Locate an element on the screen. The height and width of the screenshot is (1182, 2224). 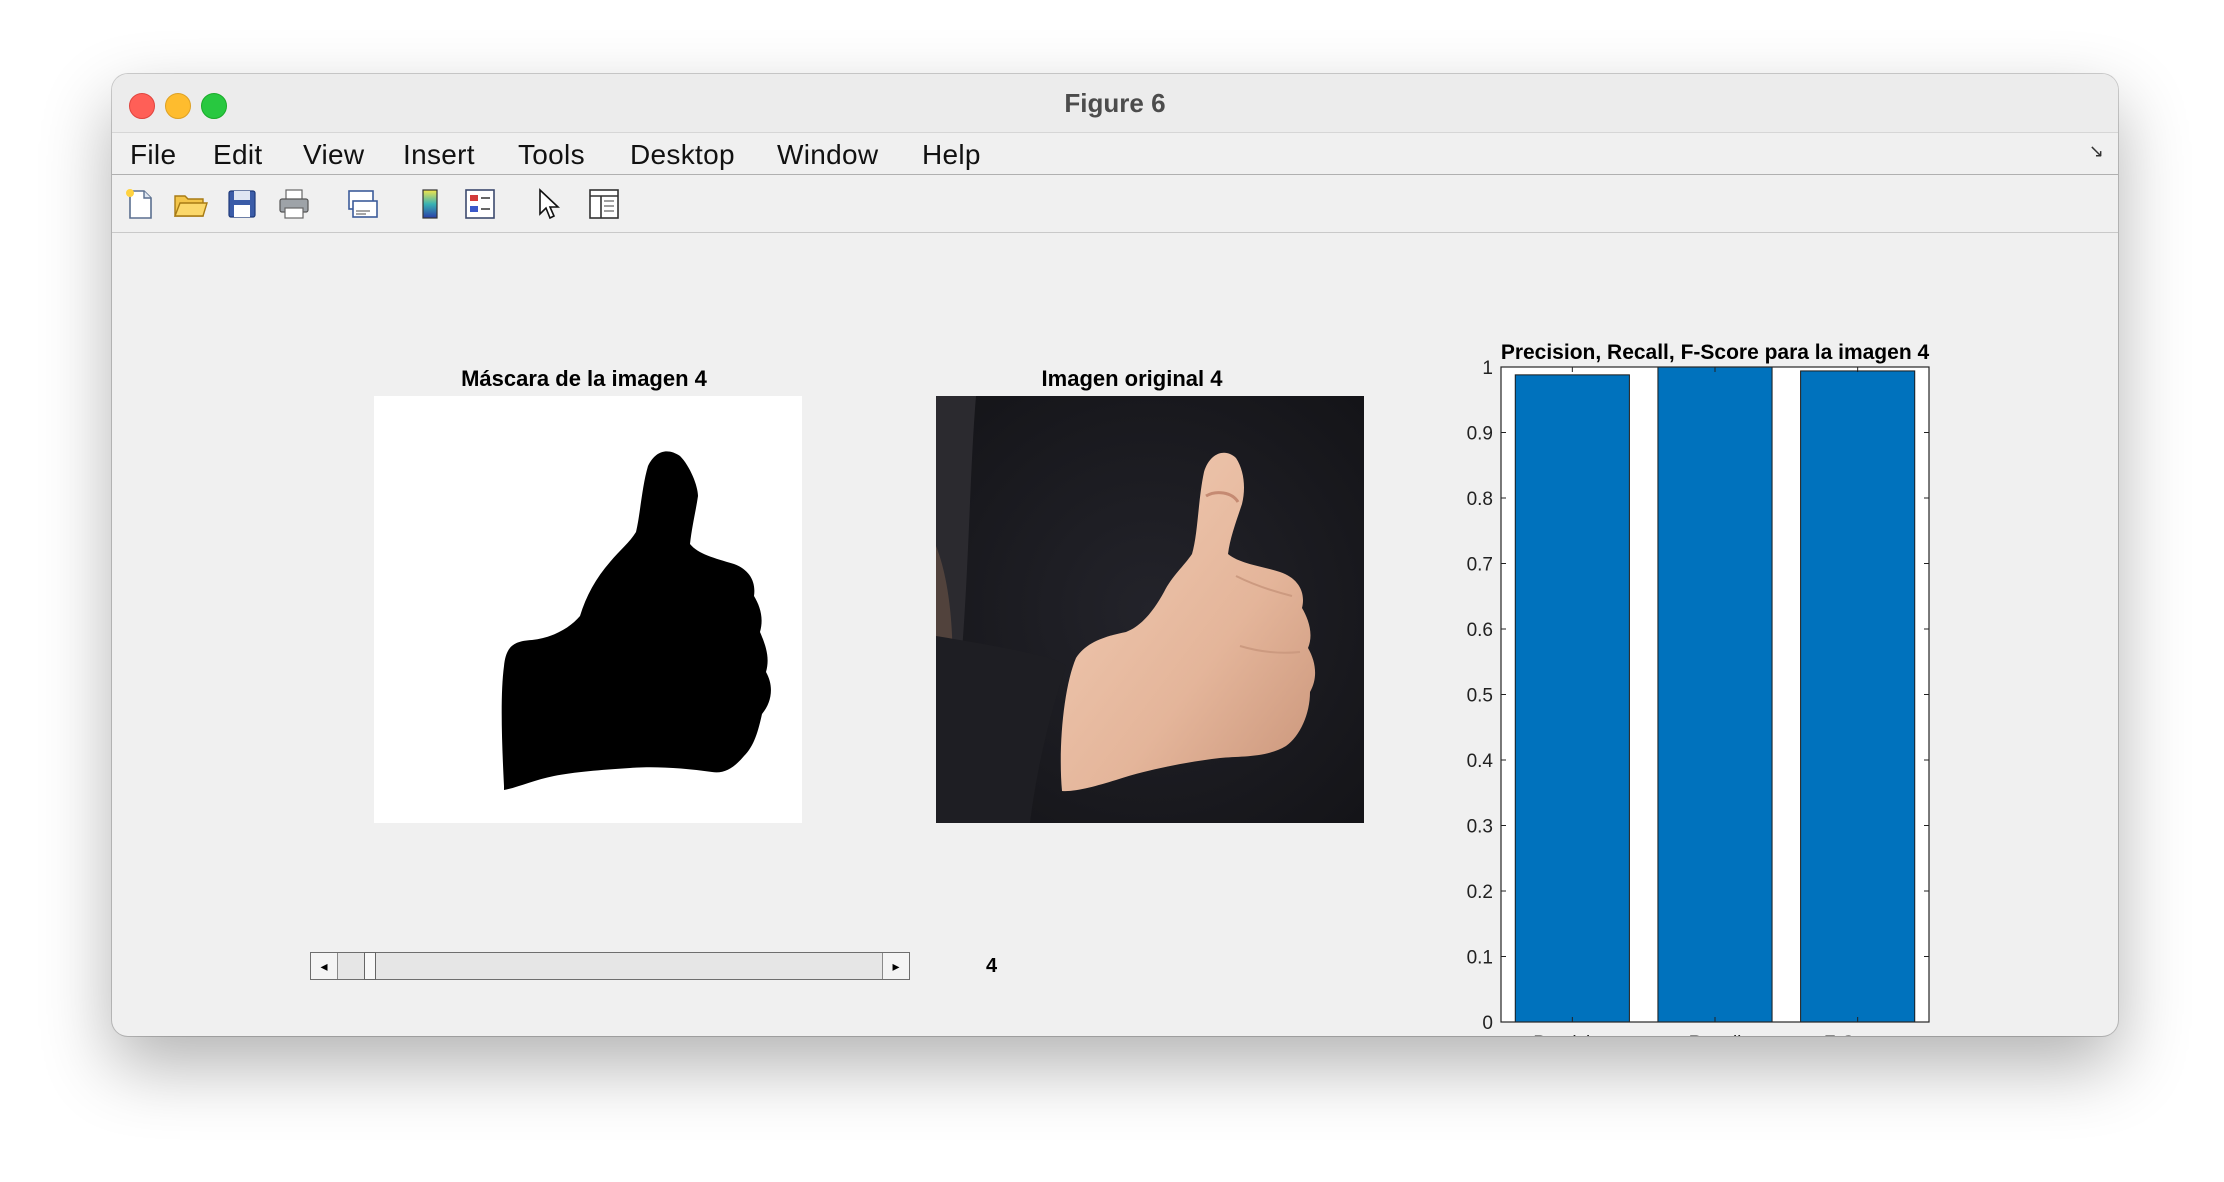
y-tick-label: 0 is located at coordinates (1487, 1023).